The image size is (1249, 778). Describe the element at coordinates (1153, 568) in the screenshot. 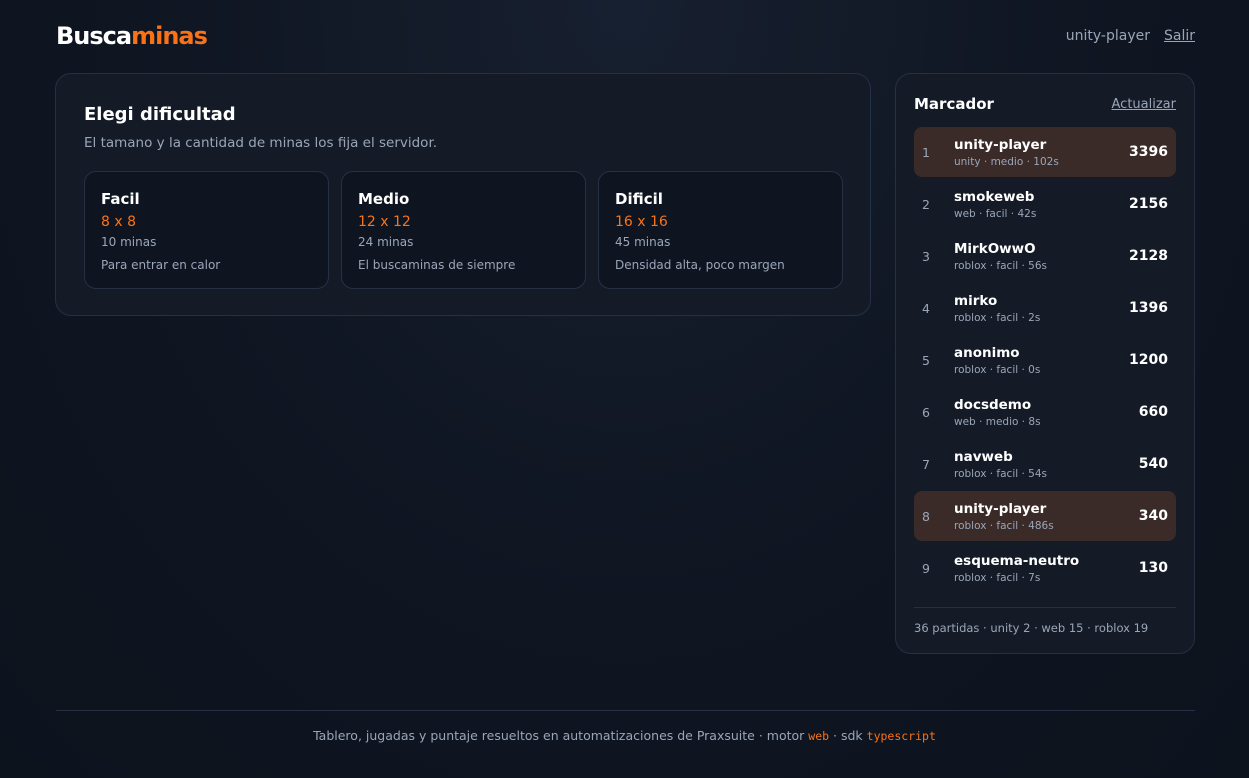

I see `row-score: 130` at that location.